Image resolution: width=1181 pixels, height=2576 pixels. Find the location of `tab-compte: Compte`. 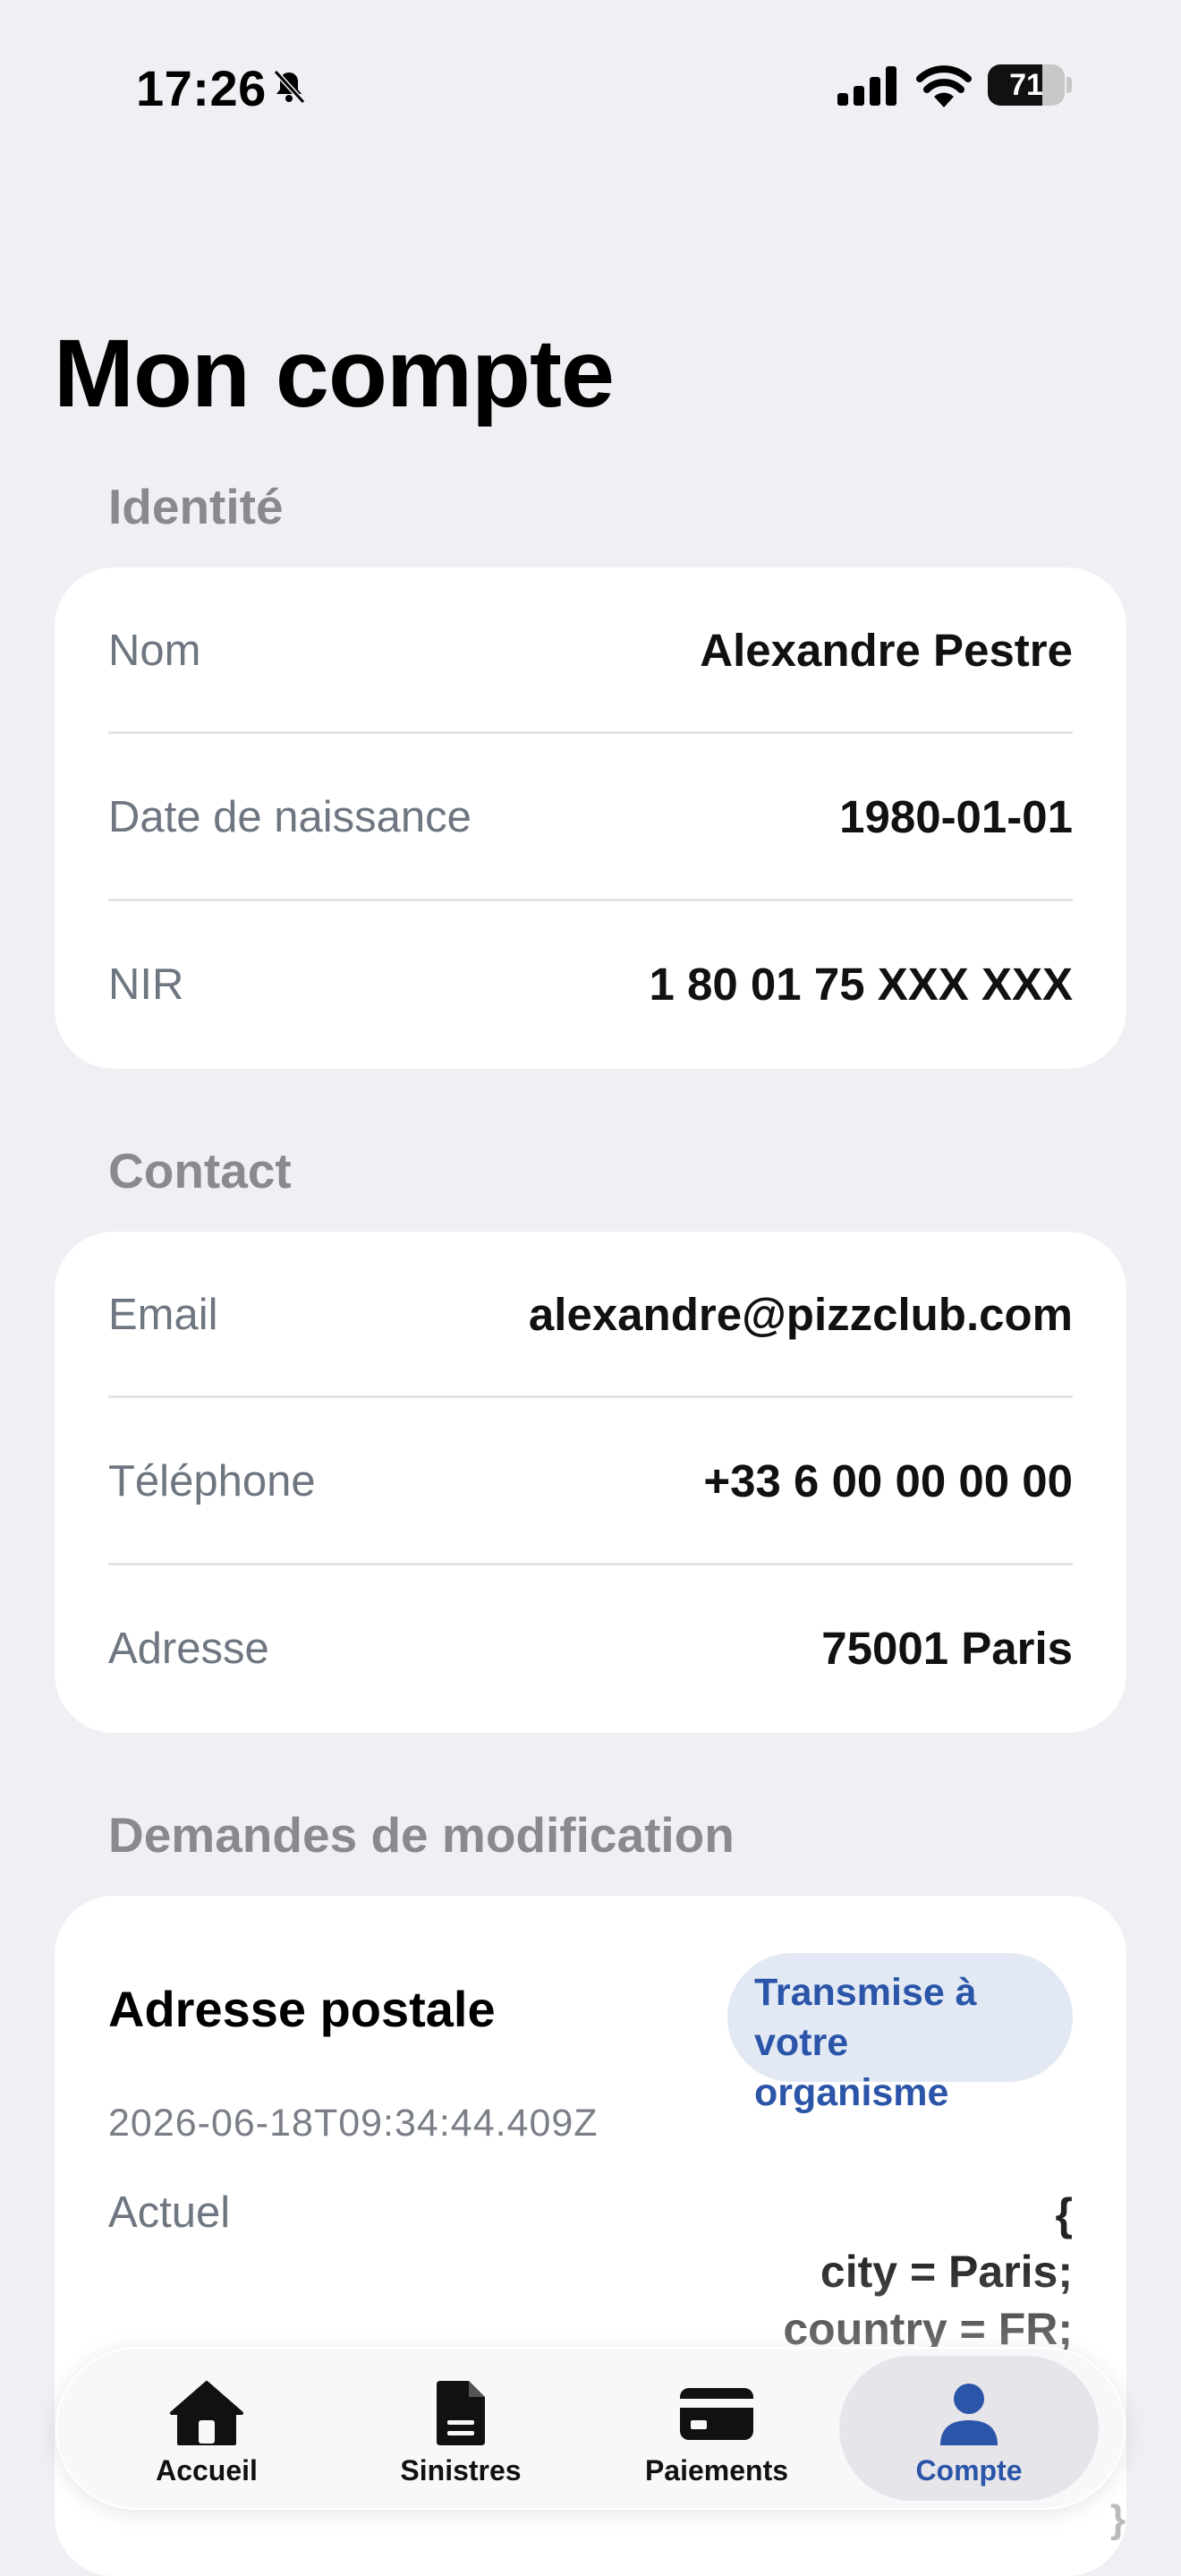

tab-compte: Compte is located at coordinates (969, 2428).